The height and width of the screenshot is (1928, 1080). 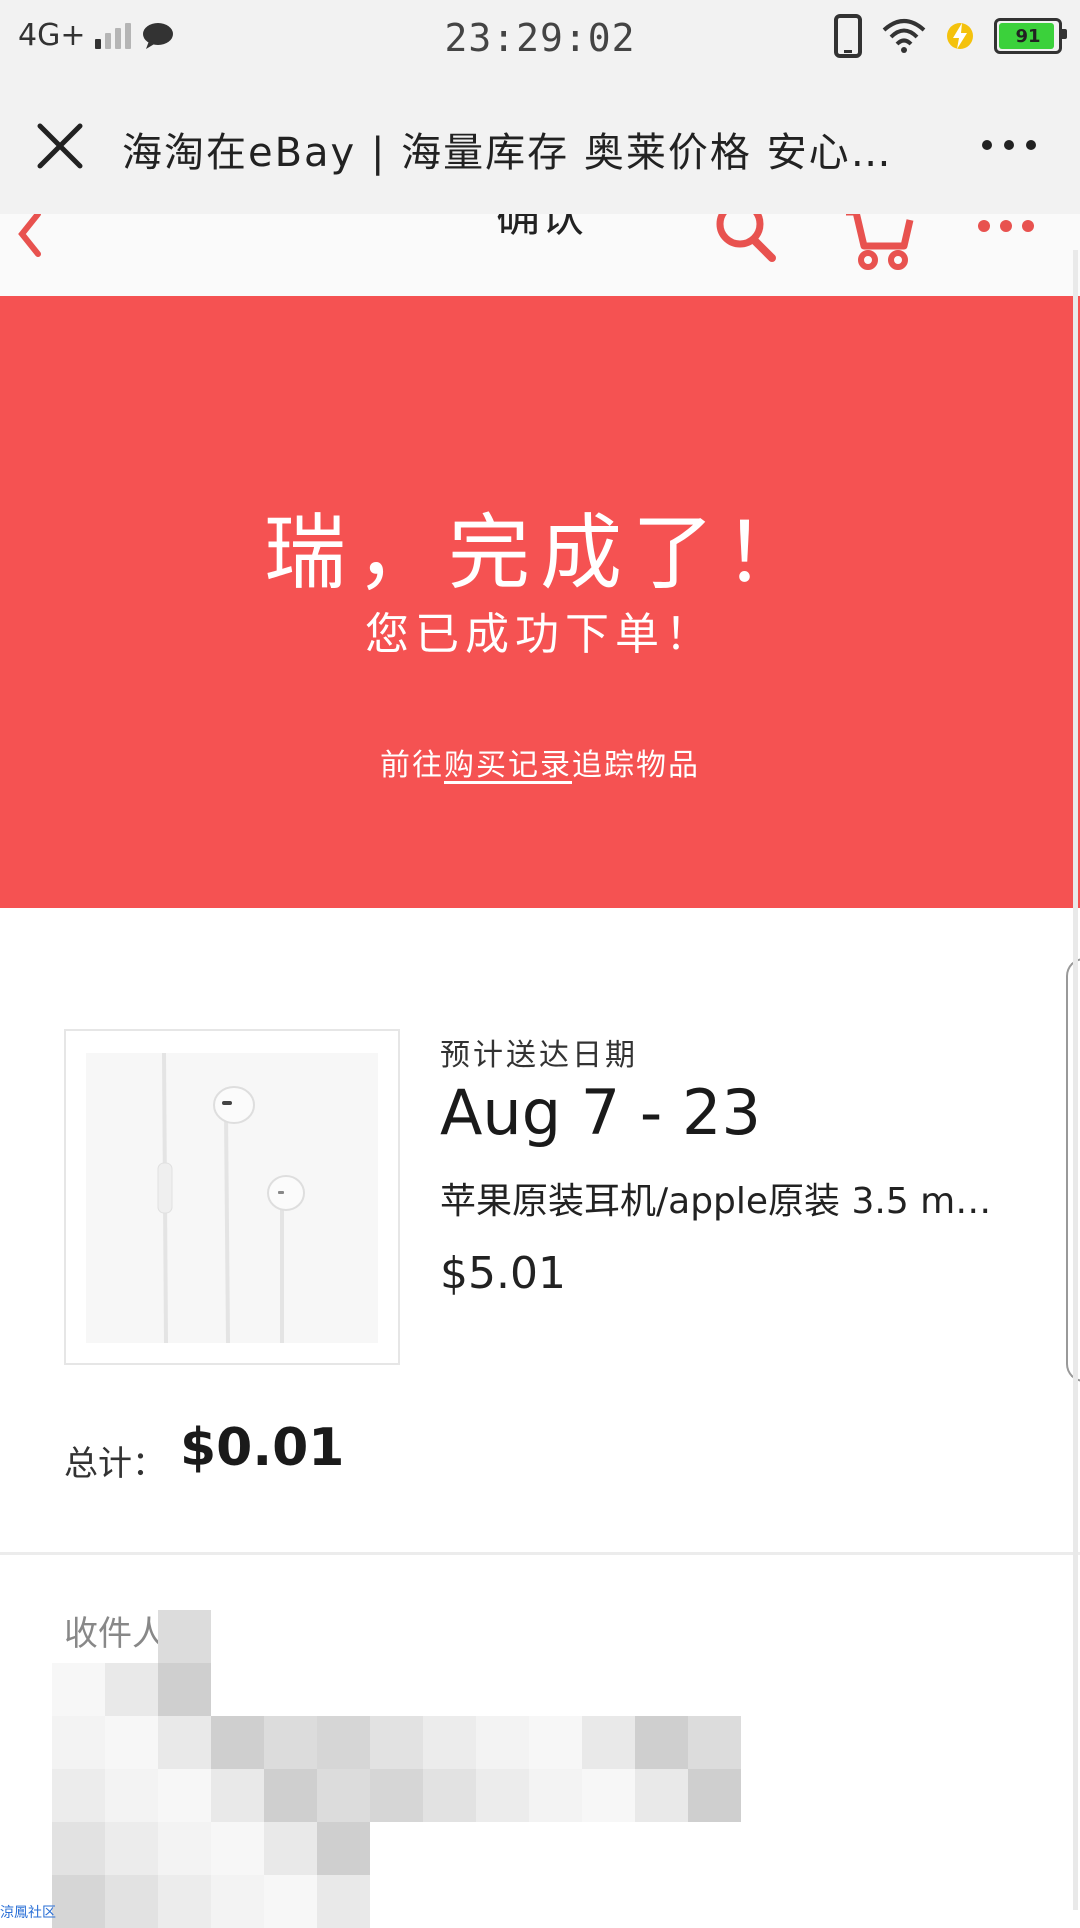 What do you see at coordinates (539, 1055) in the screenshot?
I see `delivery-label: 预计送达日期` at bounding box center [539, 1055].